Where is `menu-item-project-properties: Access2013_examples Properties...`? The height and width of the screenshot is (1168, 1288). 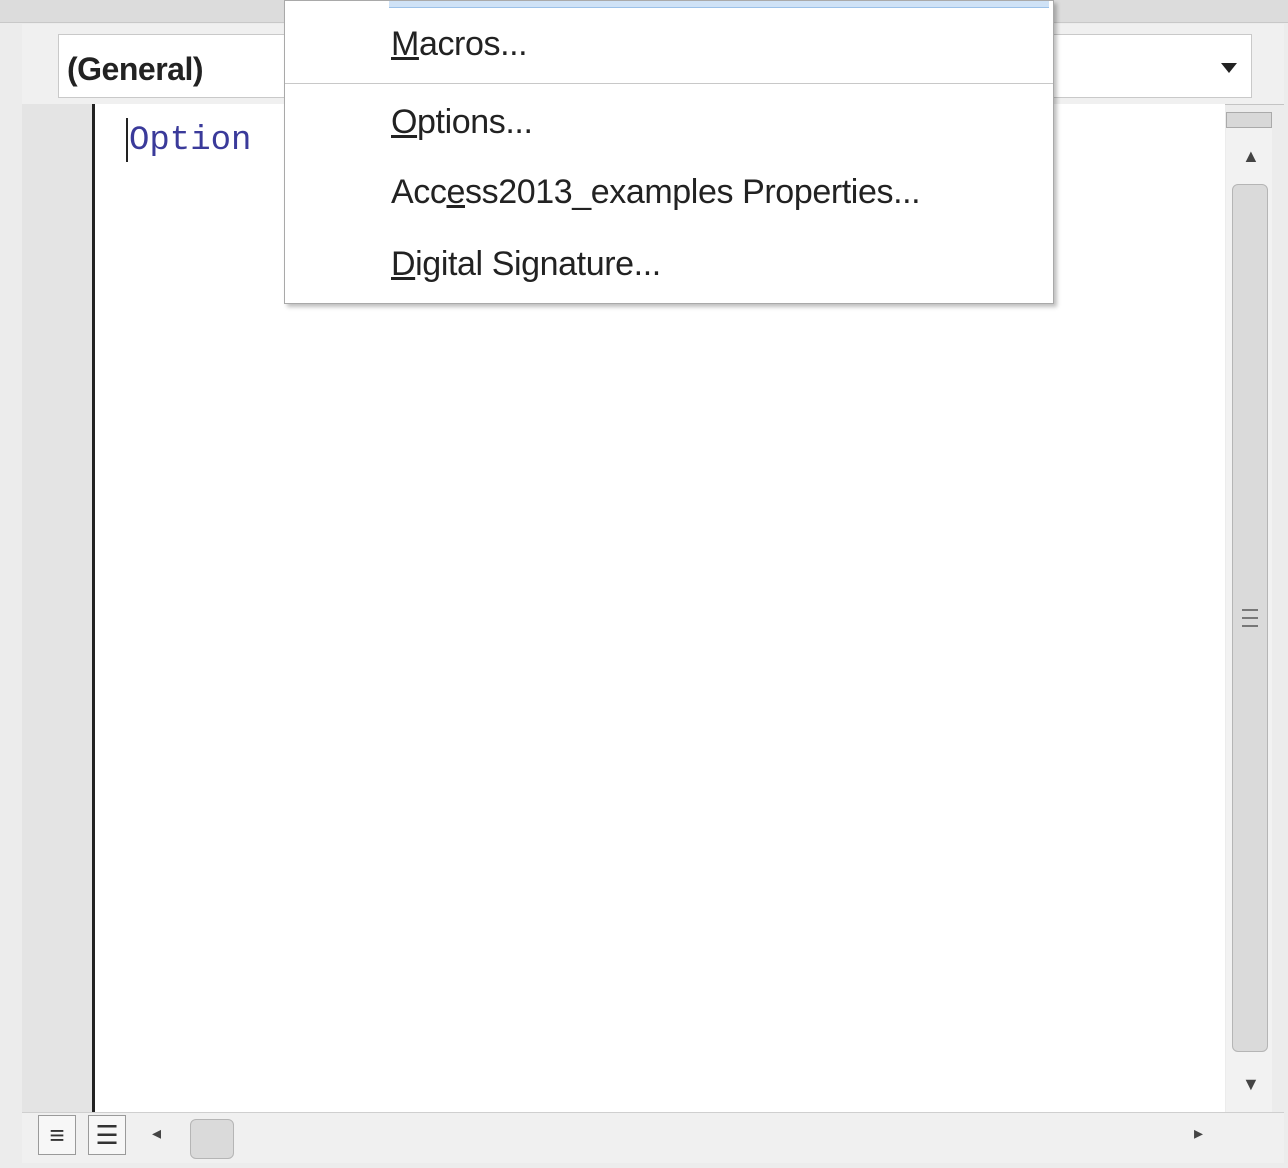 menu-item-project-properties: Access2013_examples Properties... is located at coordinates (656, 192).